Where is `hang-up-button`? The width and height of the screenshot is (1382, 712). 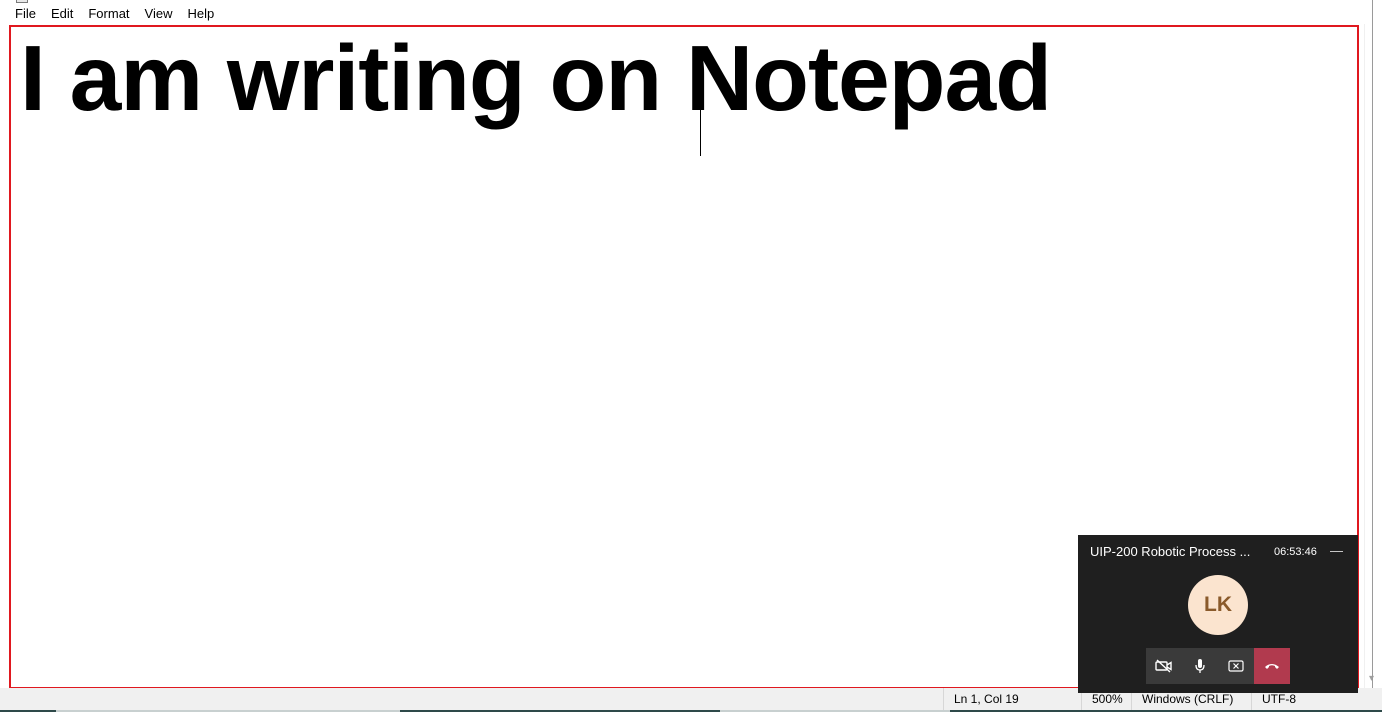 hang-up-button is located at coordinates (1272, 666).